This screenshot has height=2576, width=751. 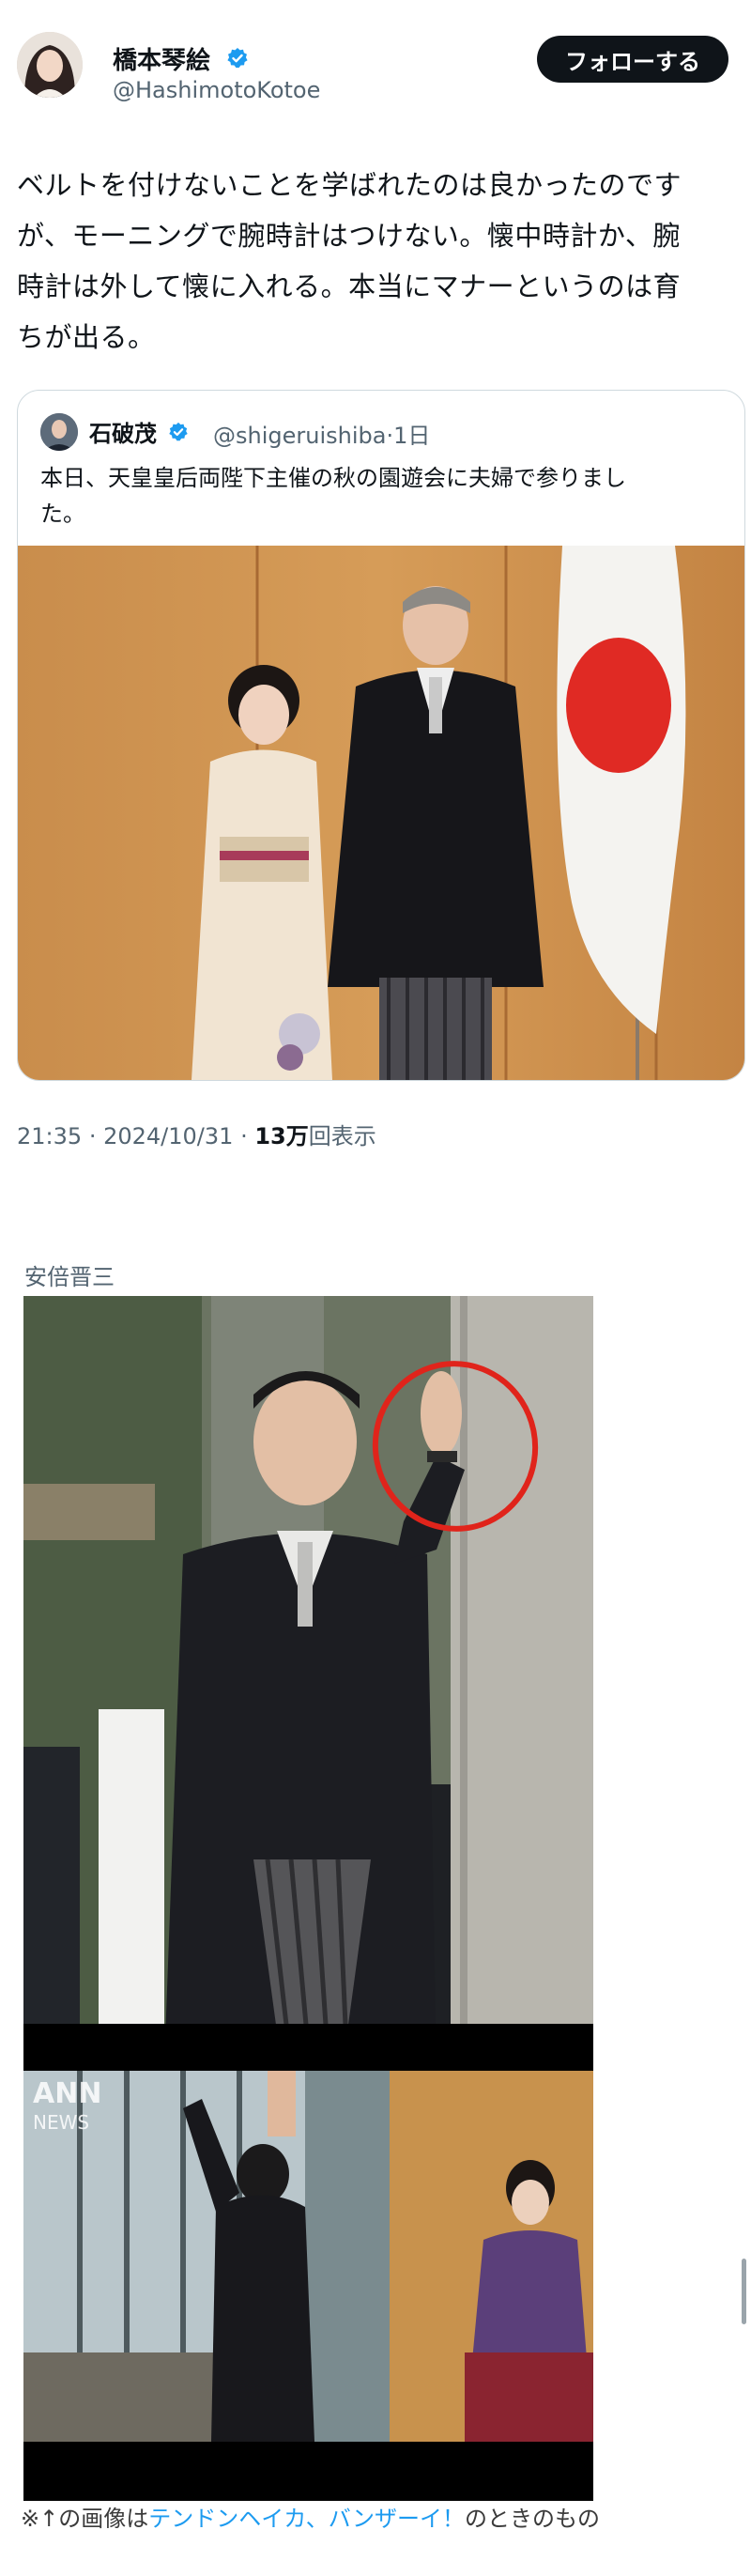 What do you see at coordinates (162, 61) in the screenshot?
I see `author-name-text: 橋本琴絵` at bounding box center [162, 61].